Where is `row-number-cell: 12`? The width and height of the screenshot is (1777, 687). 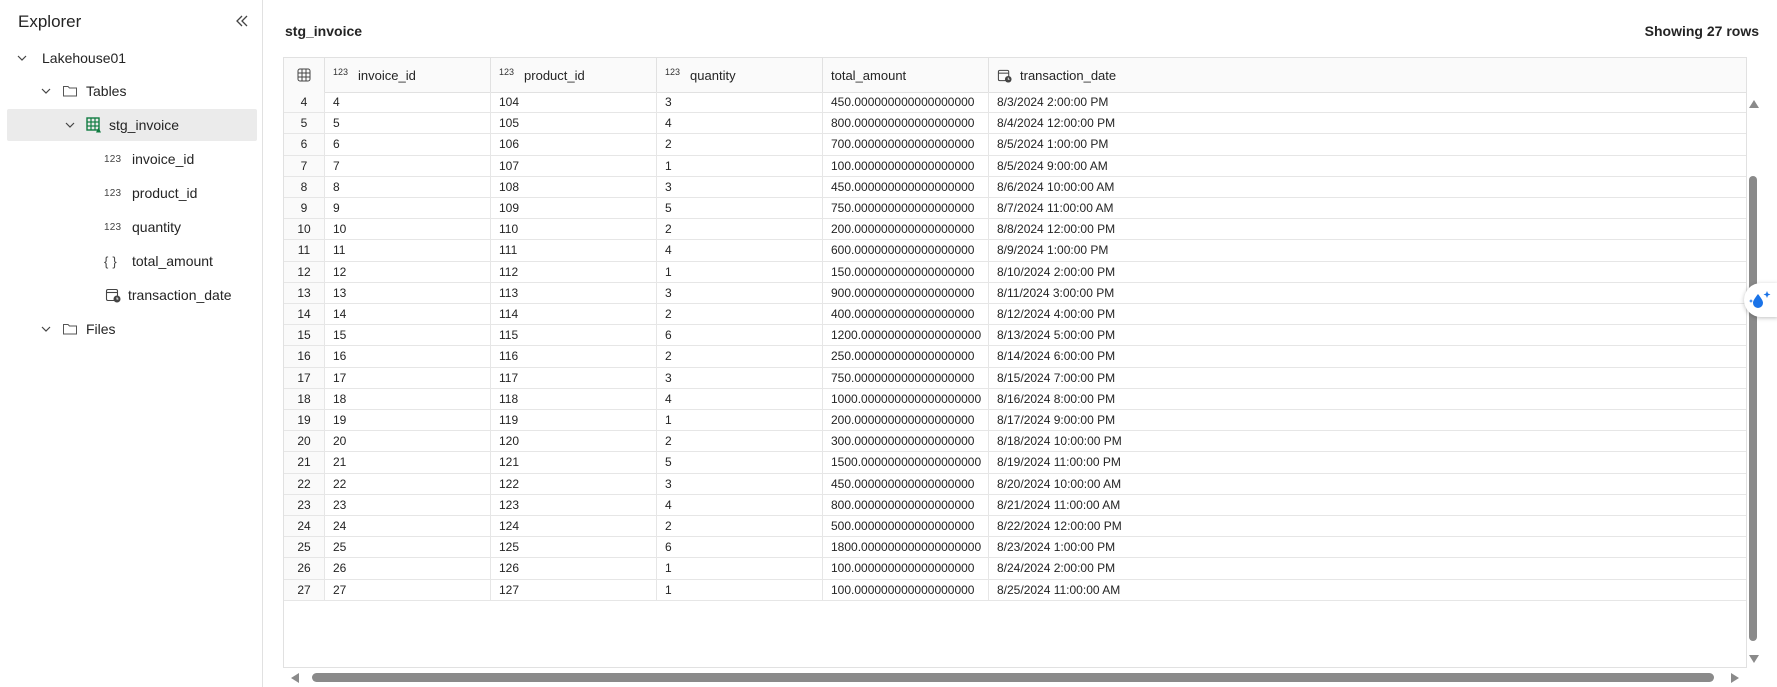 row-number-cell: 12 is located at coordinates (304, 271).